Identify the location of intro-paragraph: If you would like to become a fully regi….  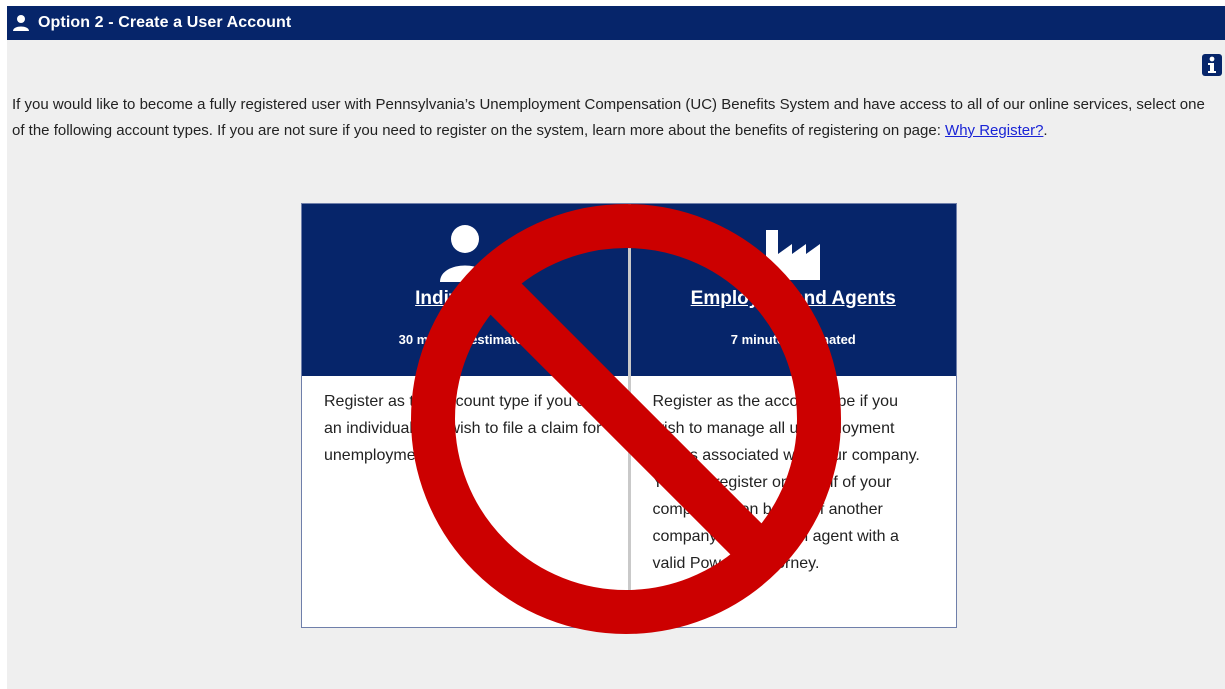
(614, 118).